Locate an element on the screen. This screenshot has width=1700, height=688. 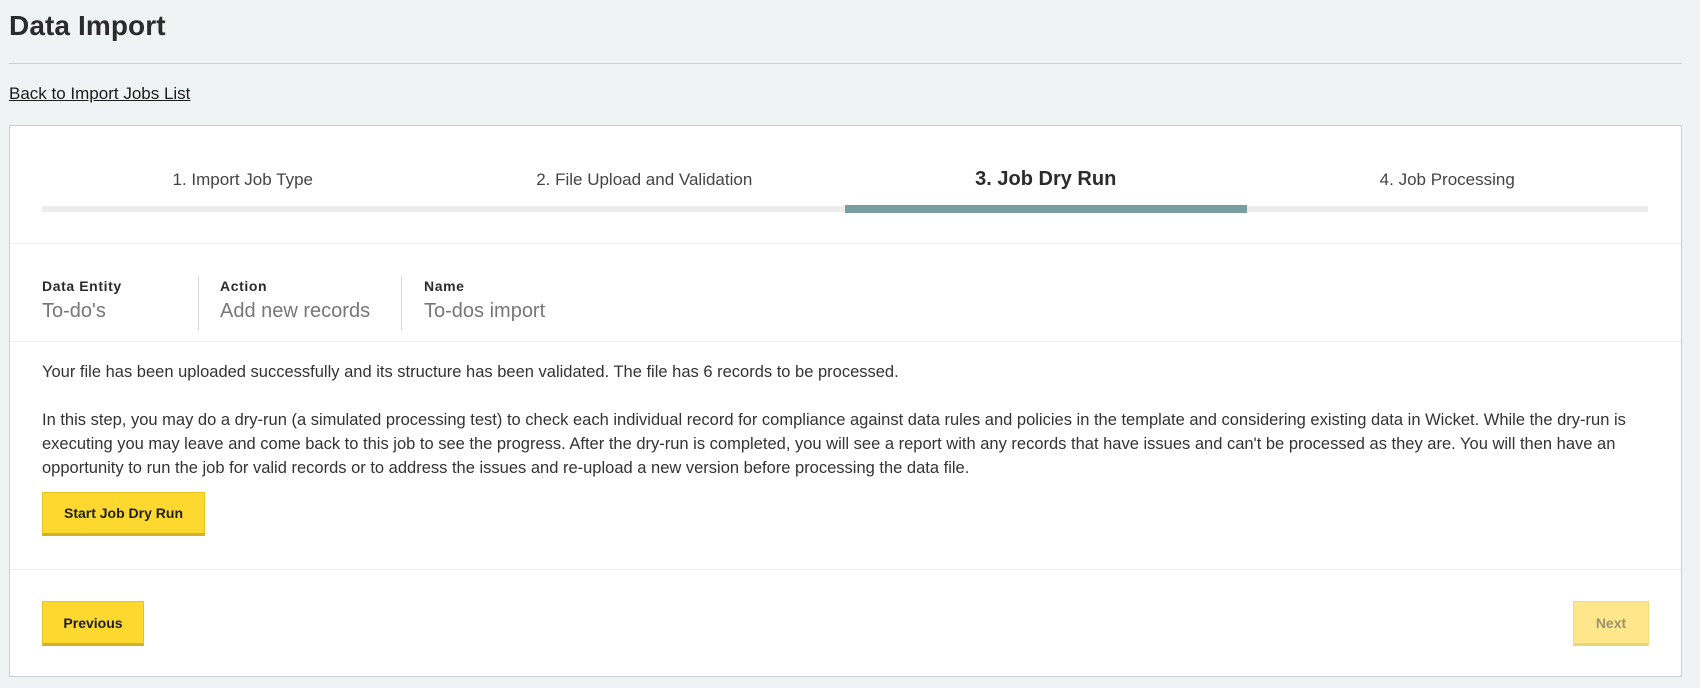
step-label: 2. File Upload and Validation is located at coordinates (644, 179).